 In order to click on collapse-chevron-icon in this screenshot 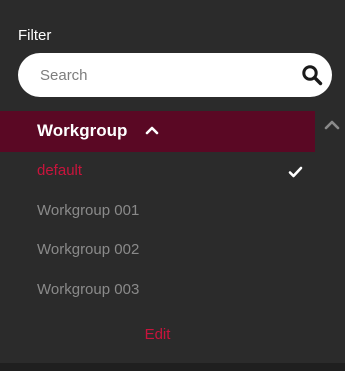, I will do `click(332, 125)`.